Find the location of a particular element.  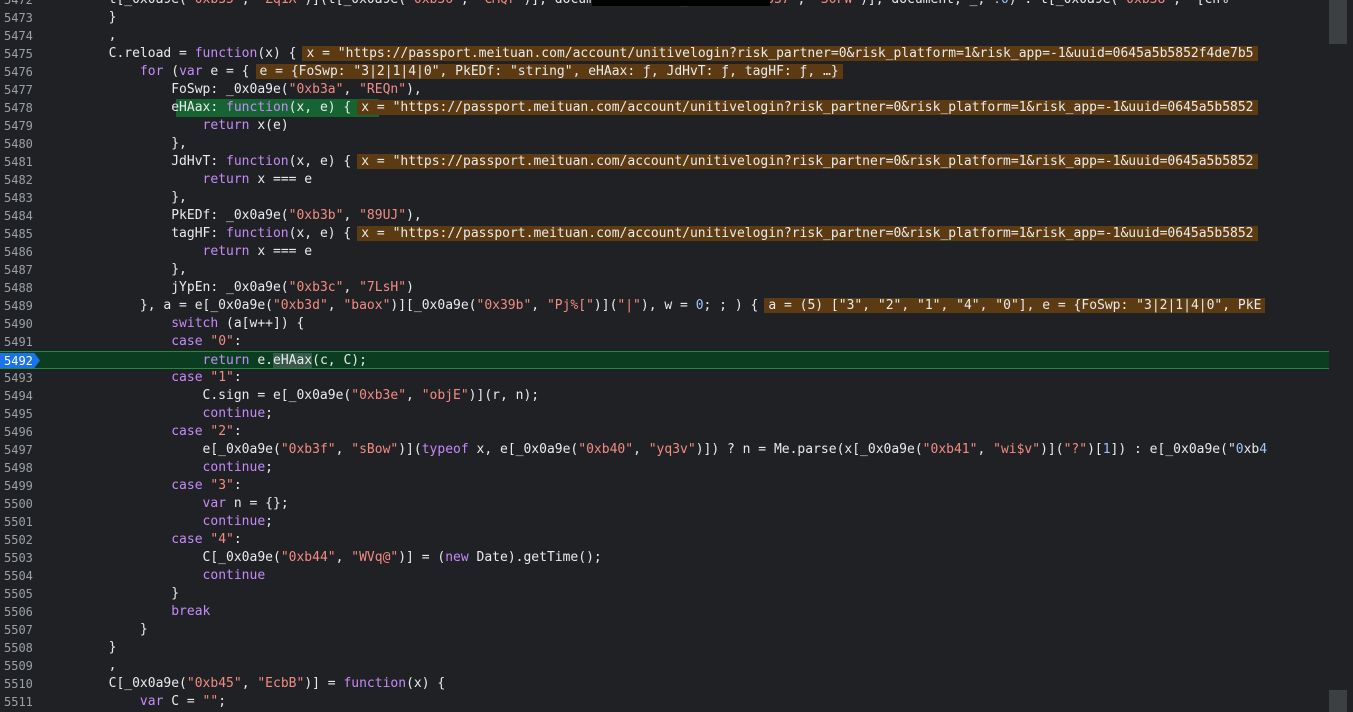

line-number: 5502 is located at coordinates (21, 540).